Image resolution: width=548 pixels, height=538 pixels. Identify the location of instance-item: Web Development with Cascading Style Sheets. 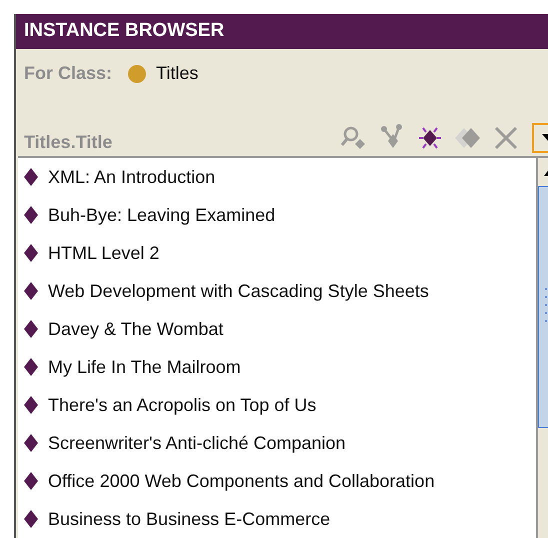
(238, 291).